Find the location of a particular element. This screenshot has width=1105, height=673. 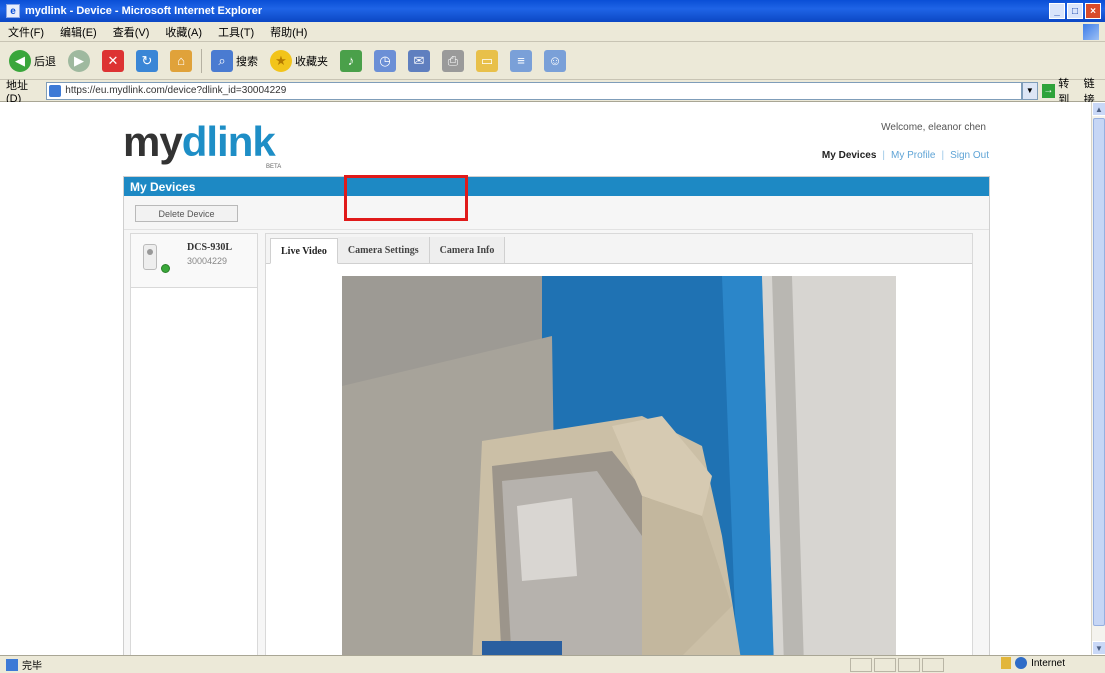

device-list: DCS-930L 30004229 is located at coordinates (194, 444).